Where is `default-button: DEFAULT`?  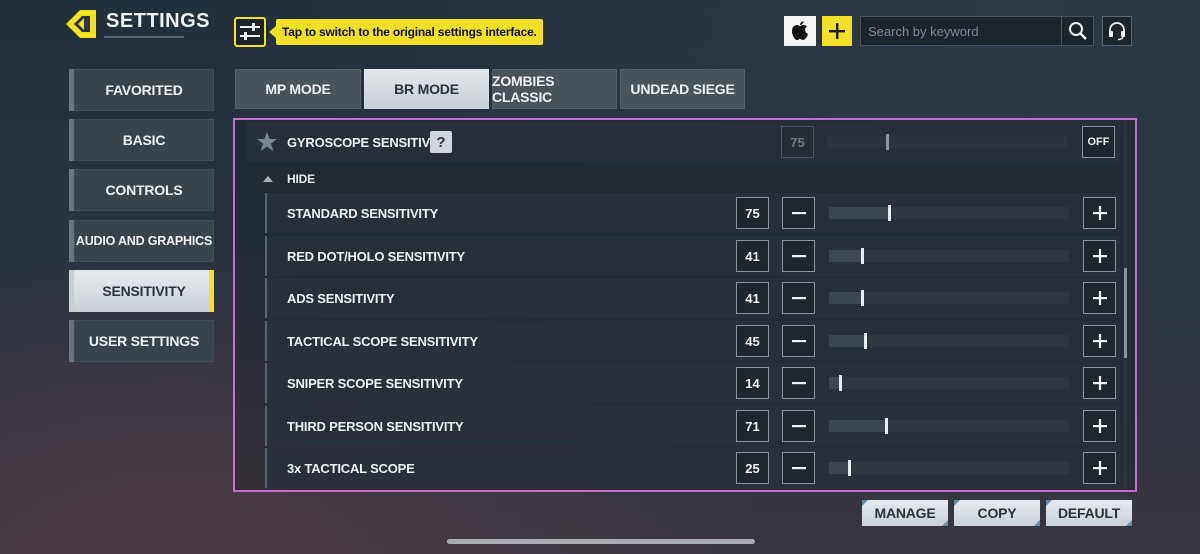
default-button: DEFAULT is located at coordinates (1089, 513).